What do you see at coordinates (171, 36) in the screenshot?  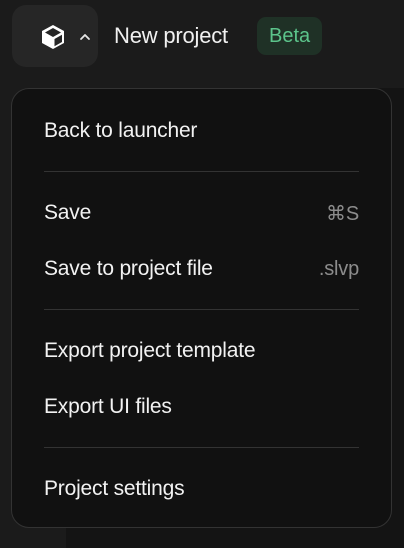 I see `project-title: New project` at bounding box center [171, 36].